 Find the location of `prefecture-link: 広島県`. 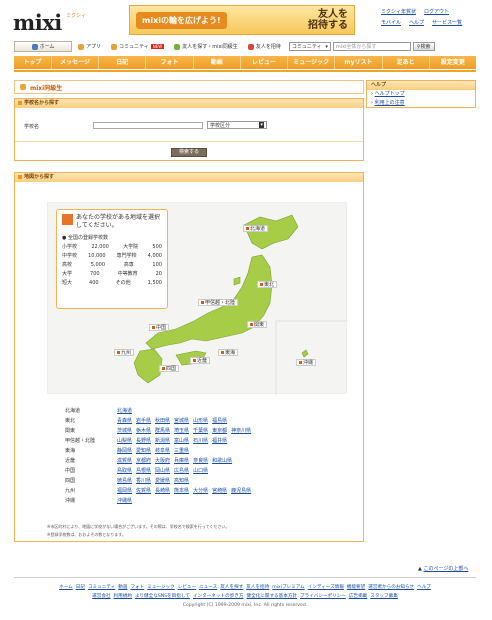

prefecture-link: 広島県 is located at coordinates (181, 470).